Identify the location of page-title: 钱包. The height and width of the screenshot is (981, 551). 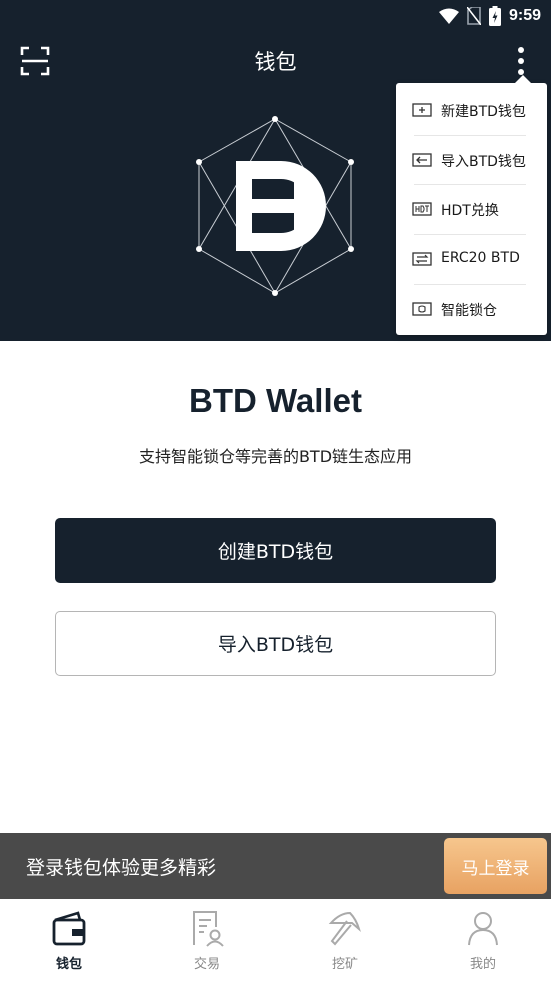
(275, 62).